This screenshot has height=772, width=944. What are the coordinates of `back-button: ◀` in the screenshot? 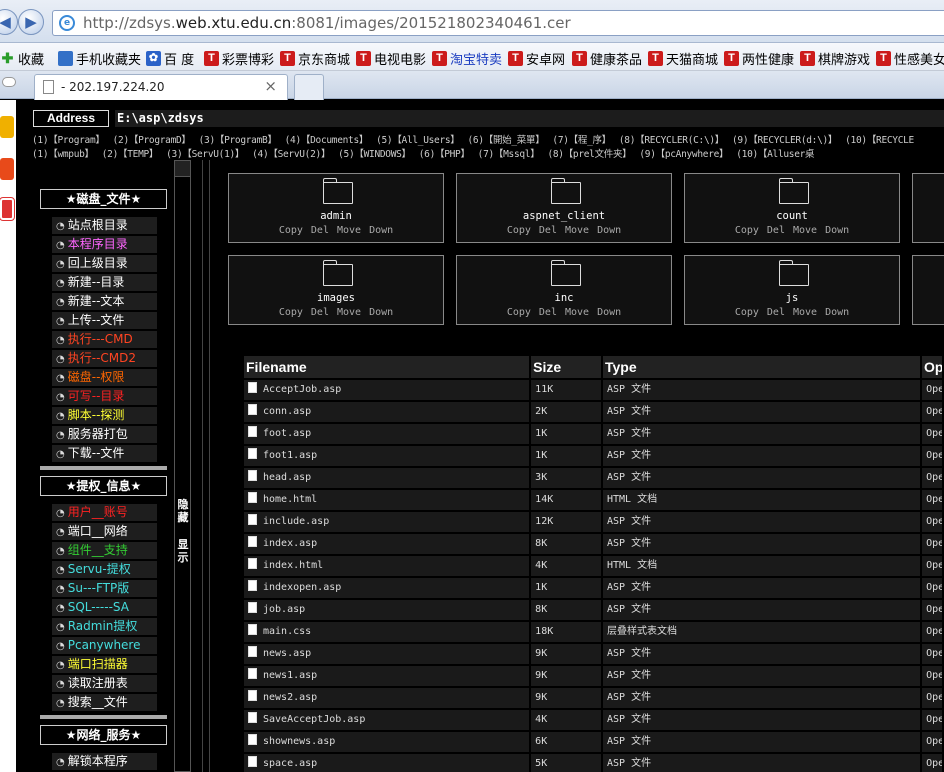 It's located at (9, 22).